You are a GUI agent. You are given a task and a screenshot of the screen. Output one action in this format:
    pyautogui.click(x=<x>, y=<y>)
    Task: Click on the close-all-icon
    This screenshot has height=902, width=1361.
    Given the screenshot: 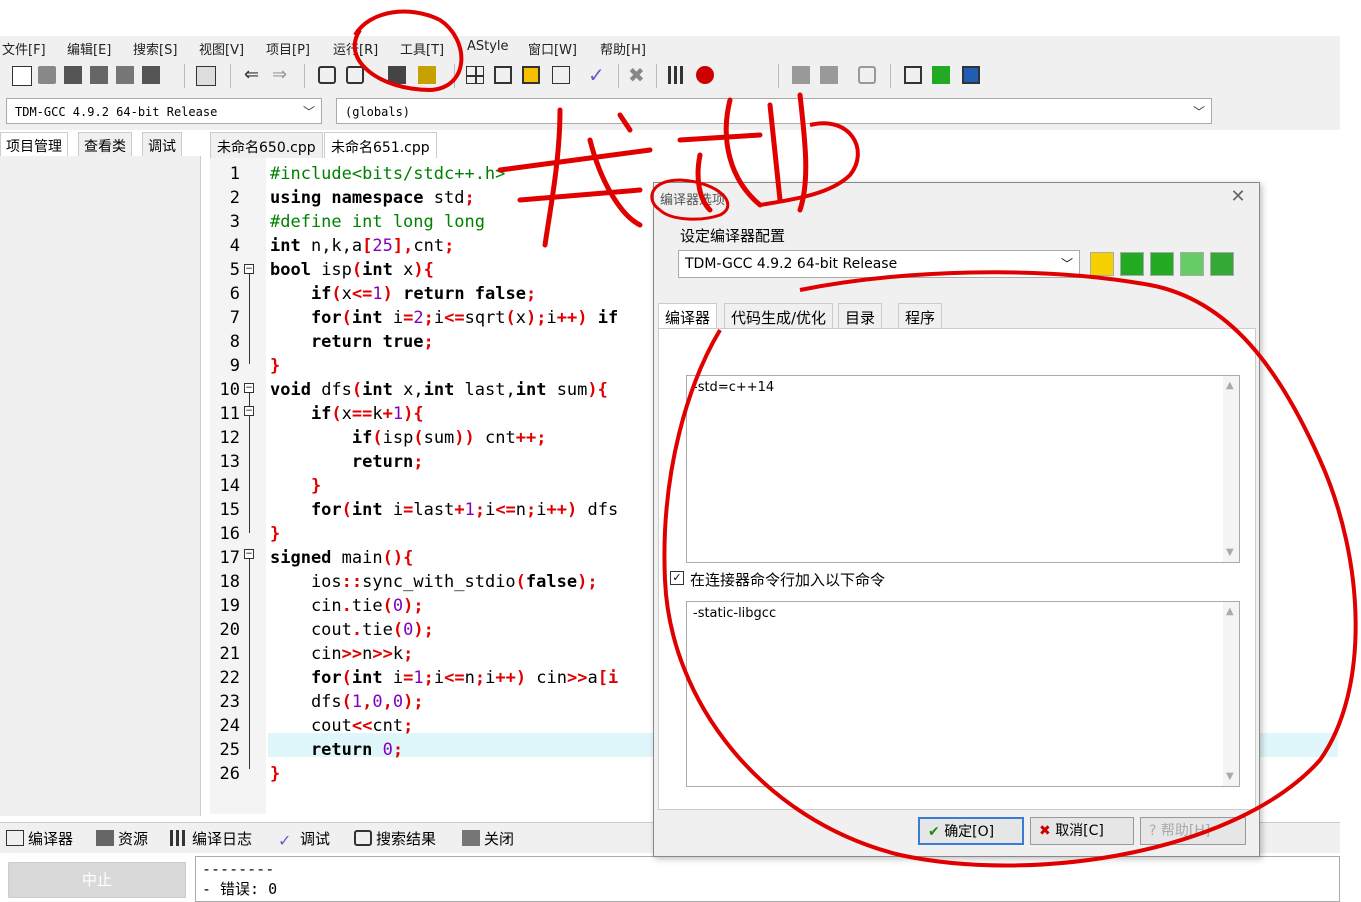 What is the action you would take?
    pyautogui.click(x=151, y=75)
    